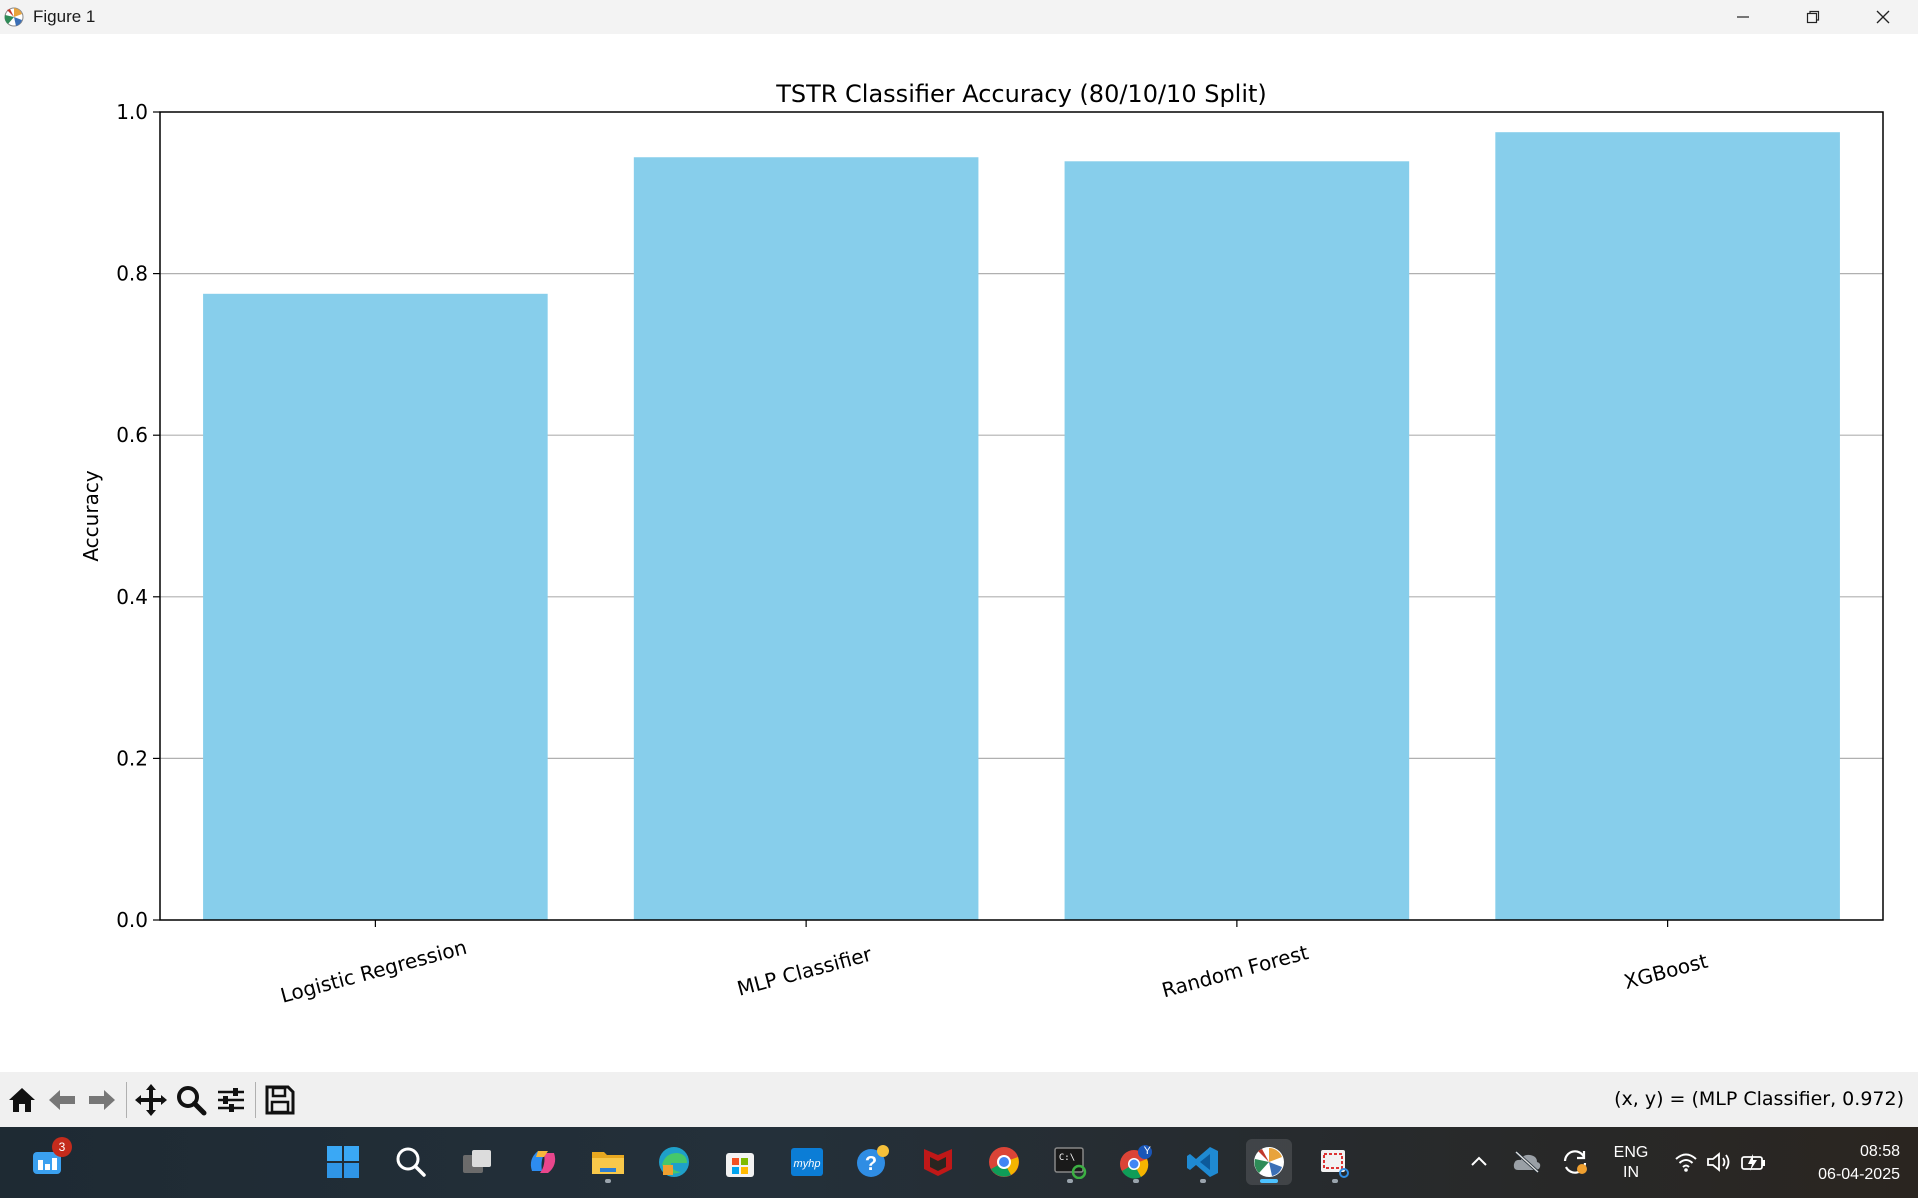 The height and width of the screenshot is (1198, 1918). I want to click on minimize-button, so click(1743, 17).